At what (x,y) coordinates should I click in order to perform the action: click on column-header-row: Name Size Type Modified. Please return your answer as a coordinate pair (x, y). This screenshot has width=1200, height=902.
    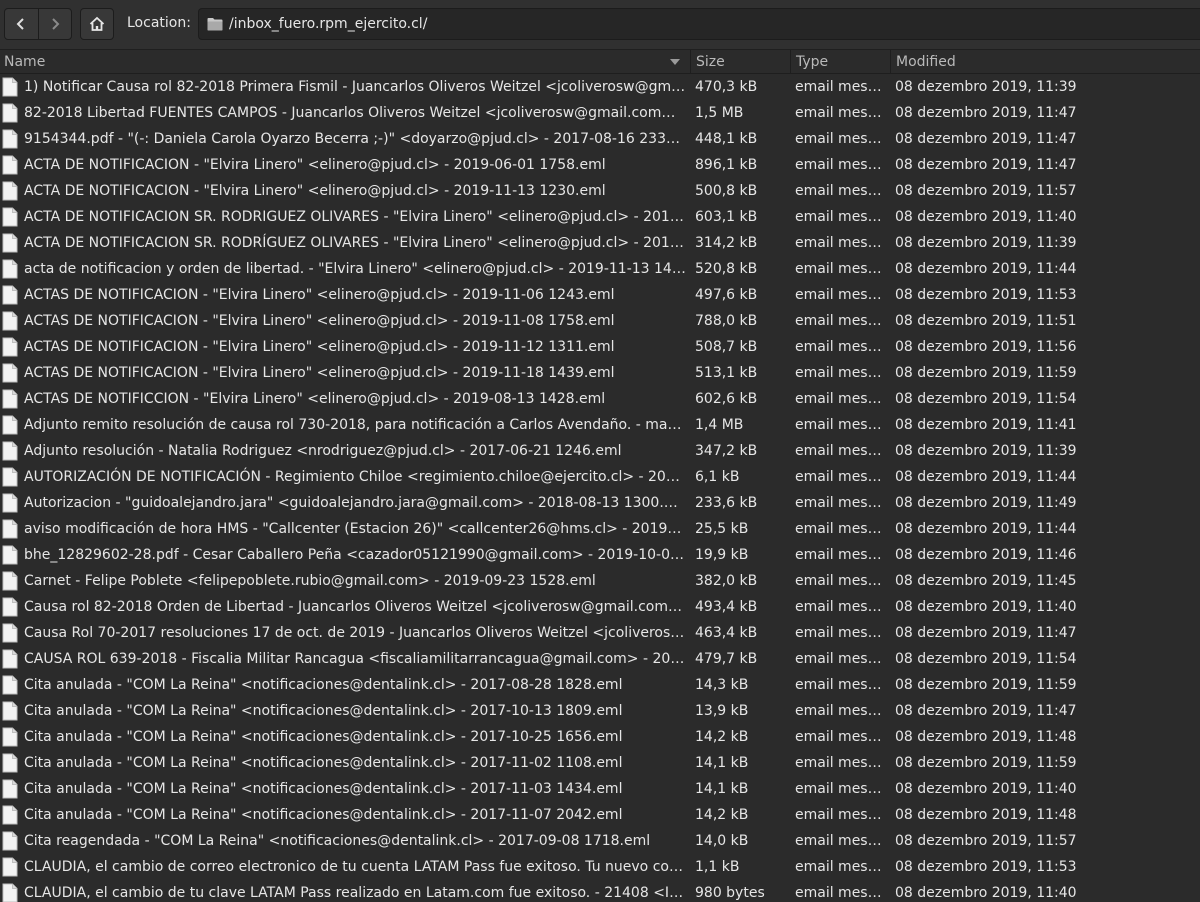
    Looking at the image, I should click on (600, 62).